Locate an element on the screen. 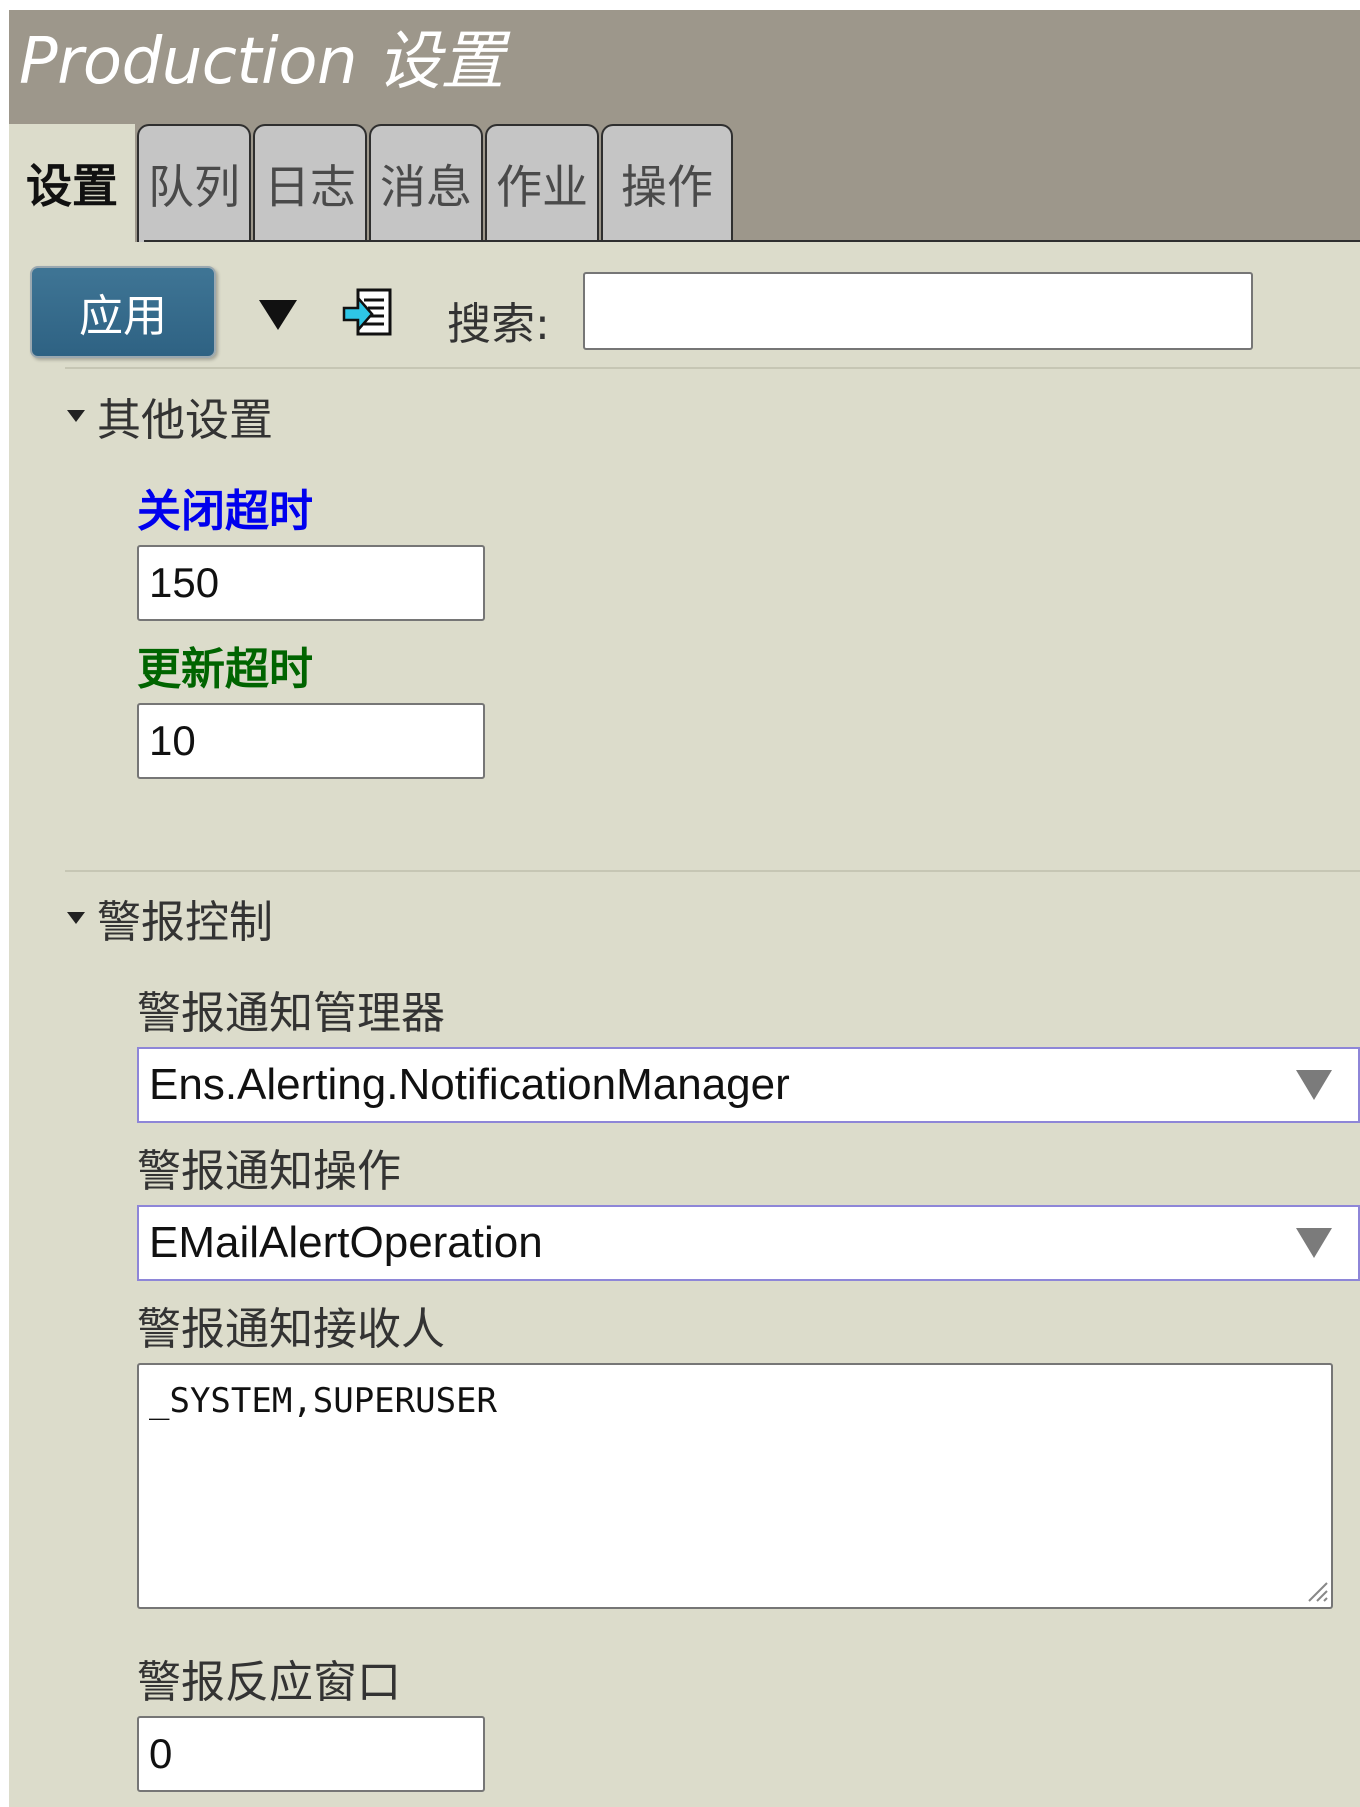 The image size is (1360, 1807). tab-jobs: 作业 is located at coordinates (542, 183).